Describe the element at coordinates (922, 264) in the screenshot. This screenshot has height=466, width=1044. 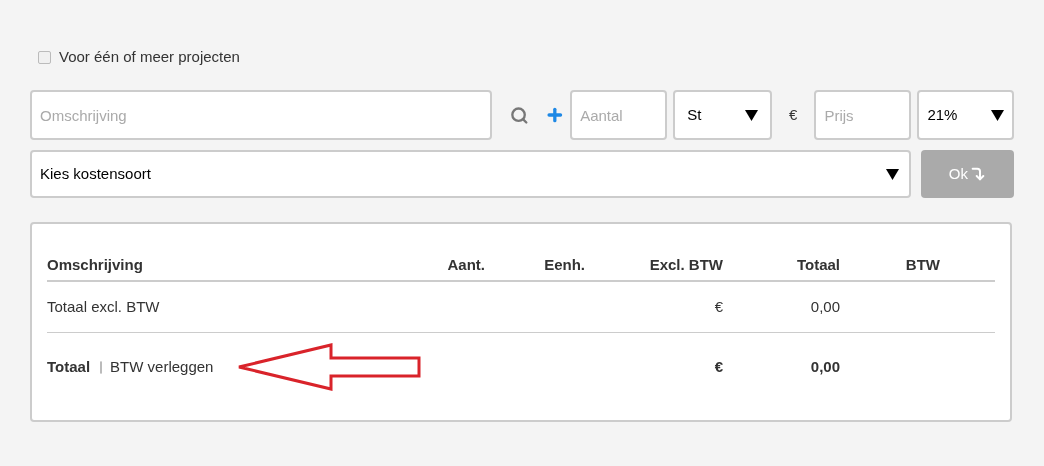
I see `column-header: BTW` at that location.